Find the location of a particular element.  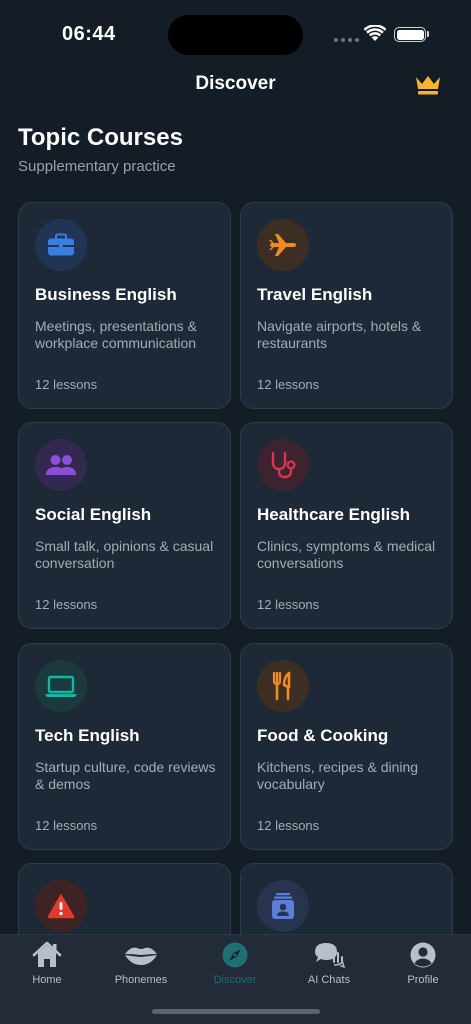

contact-card-icon is located at coordinates (283, 906).